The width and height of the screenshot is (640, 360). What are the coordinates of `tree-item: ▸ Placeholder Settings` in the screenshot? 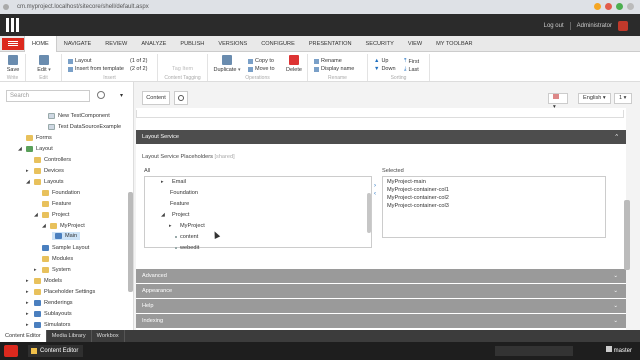 It's located at (60, 292).